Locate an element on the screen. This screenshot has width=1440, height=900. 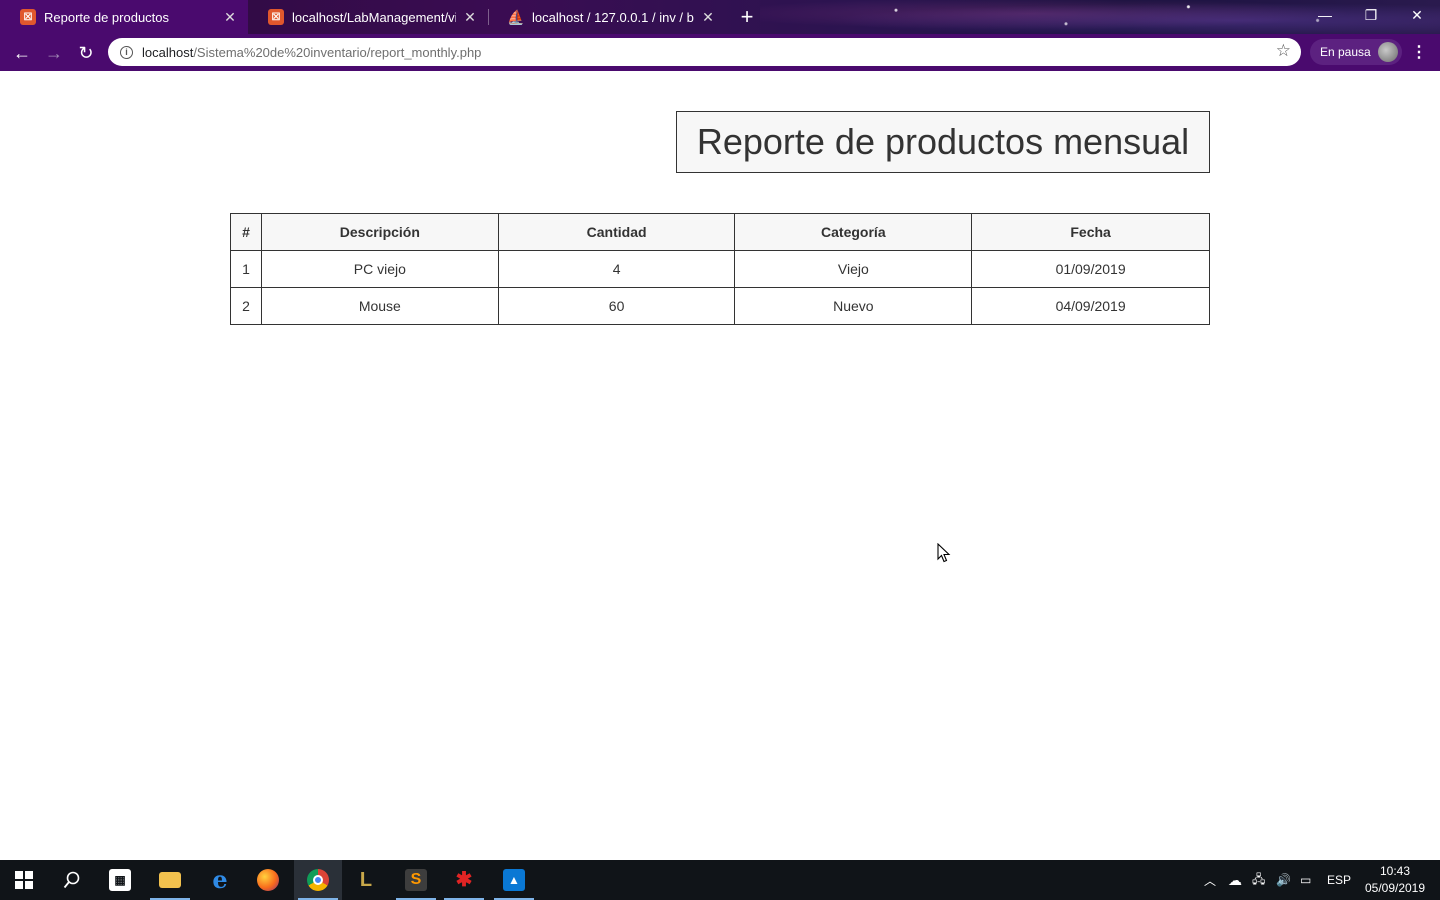
taskbar-clock: 10:43 05/09/2019 is located at coordinates (1395, 880).